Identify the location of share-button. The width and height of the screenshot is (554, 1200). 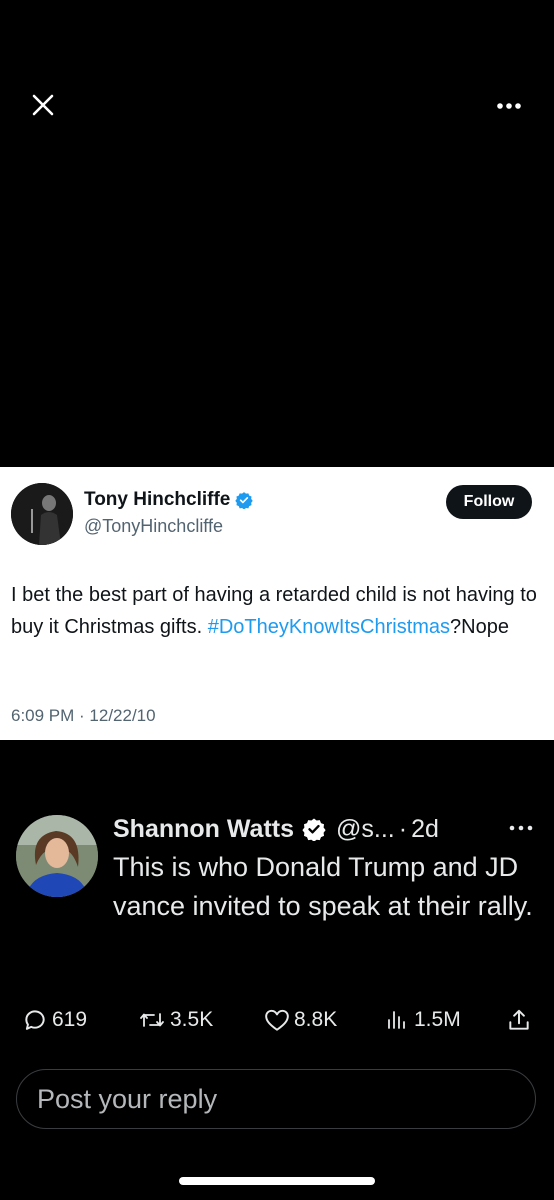
(521, 1020).